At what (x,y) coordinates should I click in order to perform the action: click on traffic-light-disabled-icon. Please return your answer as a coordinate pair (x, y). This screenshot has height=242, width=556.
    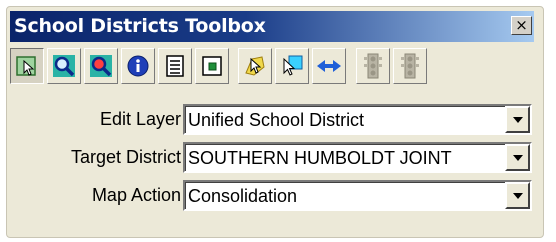
    Looking at the image, I should click on (410, 66).